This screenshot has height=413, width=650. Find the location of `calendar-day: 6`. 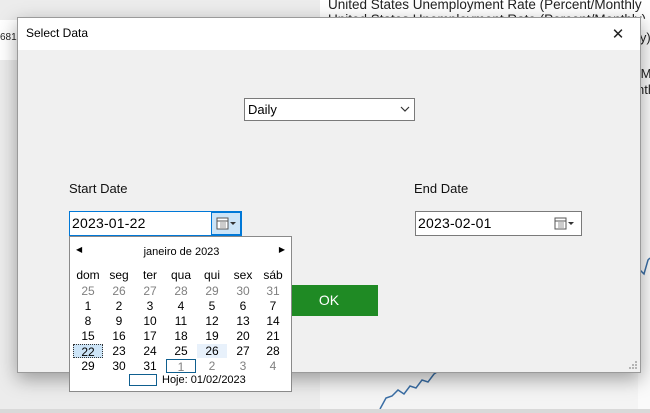

calendar-day: 6 is located at coordinates (243, 306).